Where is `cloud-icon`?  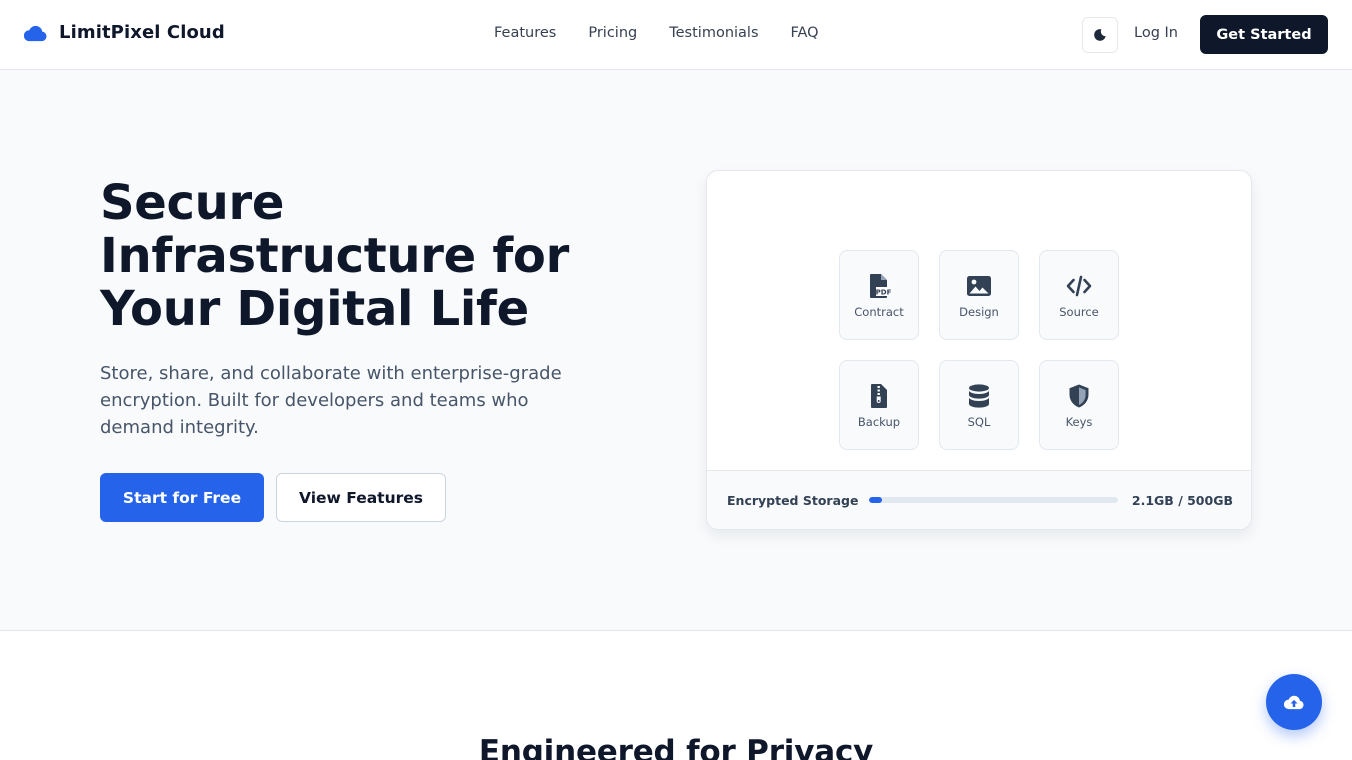 cloud-icon is located at coordinates (35, 33).